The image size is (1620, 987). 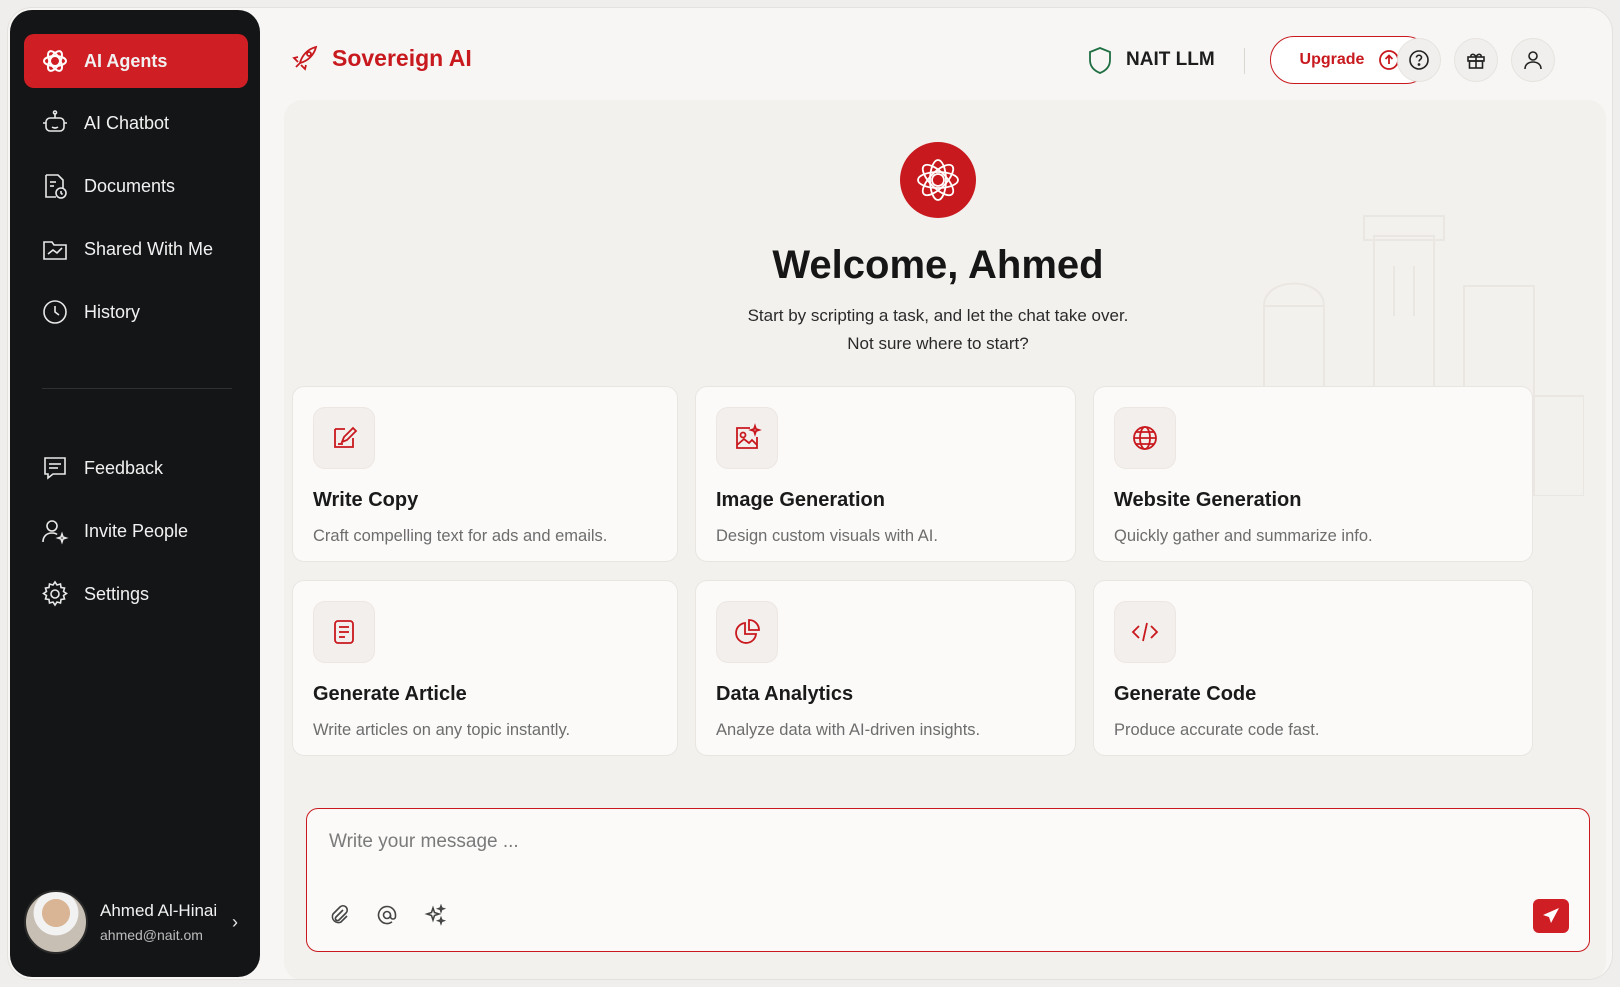 I want to click on card-description: Write articles on any topic instantly., so click(x=442, y=730).